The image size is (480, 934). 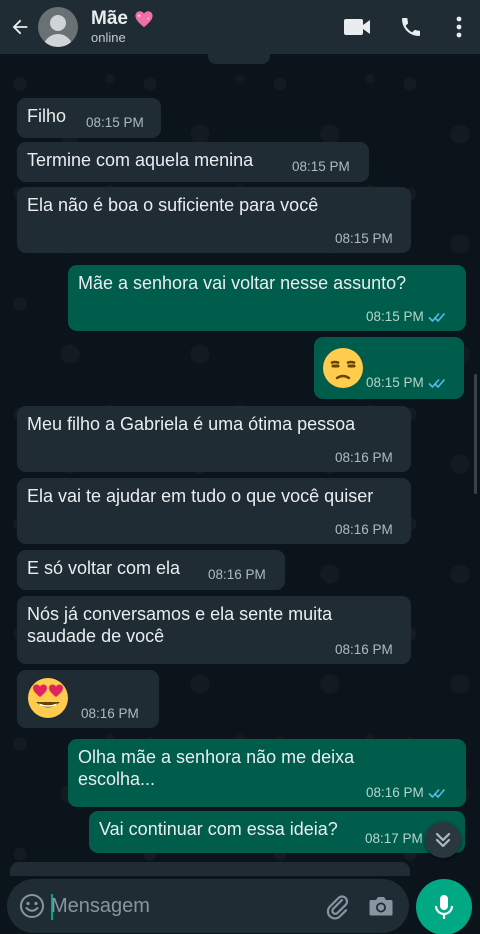 I want to click on sparkling-heart-emoji, so click(x=144, y=19).